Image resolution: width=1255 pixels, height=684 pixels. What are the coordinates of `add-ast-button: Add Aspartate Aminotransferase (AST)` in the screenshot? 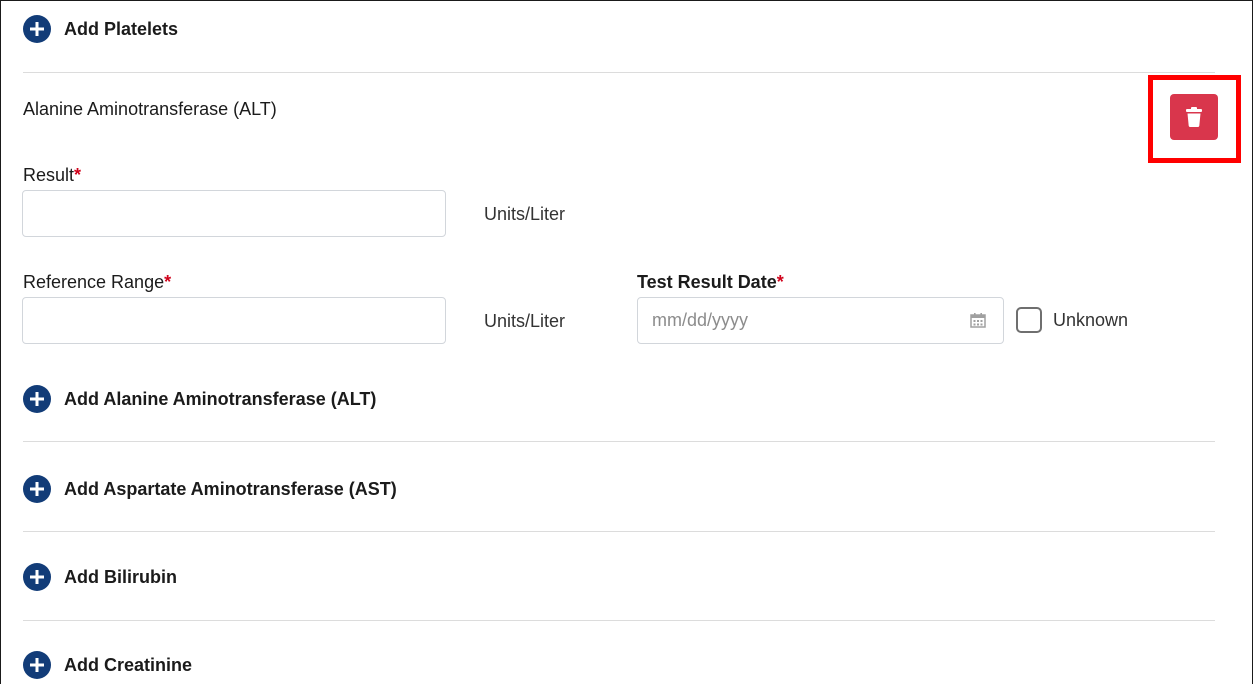 It's located at (210, 489).